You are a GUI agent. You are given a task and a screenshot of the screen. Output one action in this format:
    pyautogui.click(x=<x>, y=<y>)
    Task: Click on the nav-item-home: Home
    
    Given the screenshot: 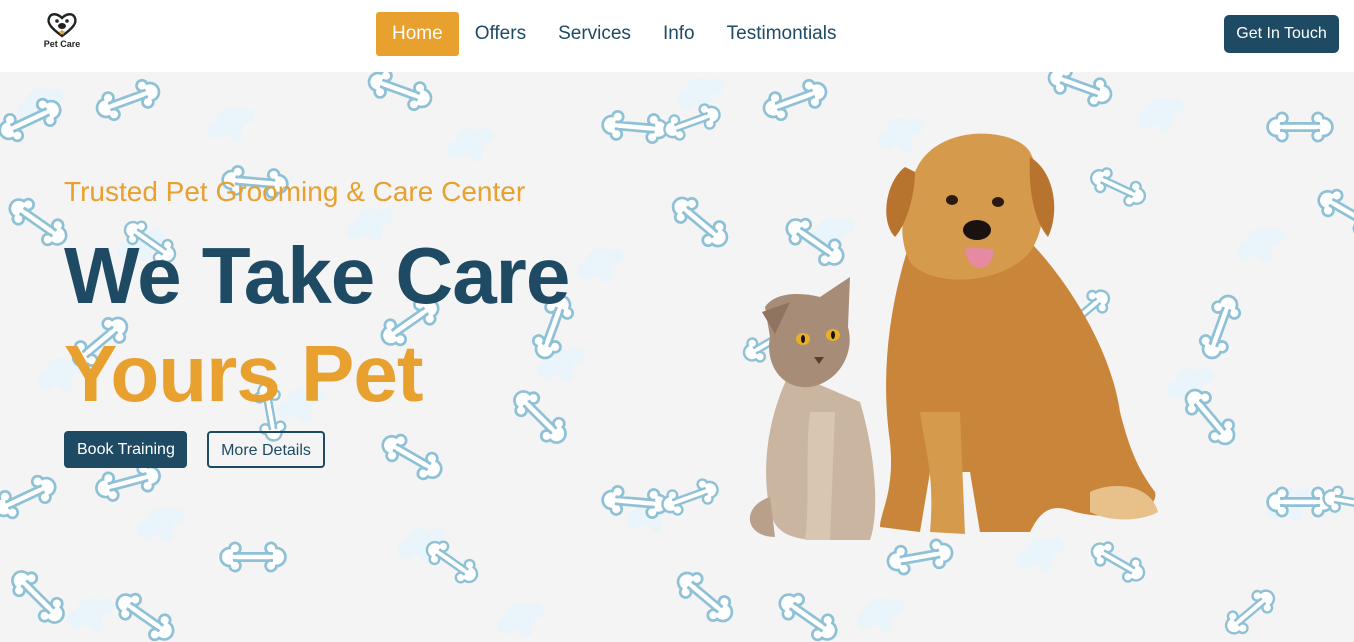 What is the action you would take?
    pyautogui.click(x=417, y=34)
    